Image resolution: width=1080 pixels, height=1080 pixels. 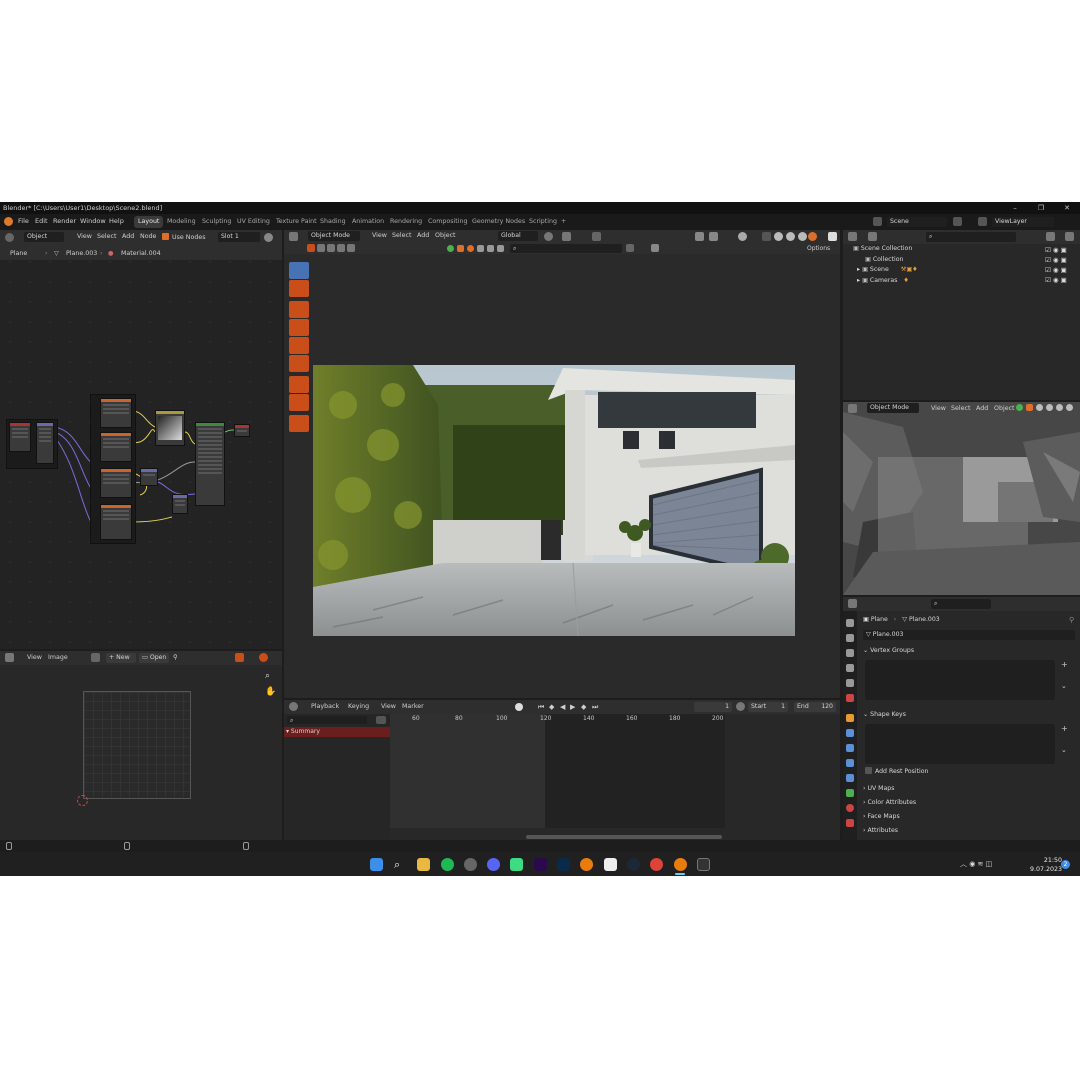 What do you see at coordinates (170, 428) in the screenshot?
I see `color-ramp-node` at bounding box center [170, 428].